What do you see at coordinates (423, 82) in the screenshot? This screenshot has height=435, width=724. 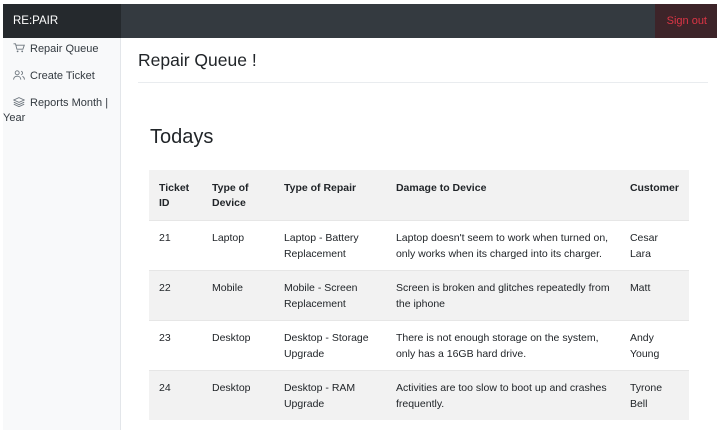 I see `divider` at bounding box center [423, 82].